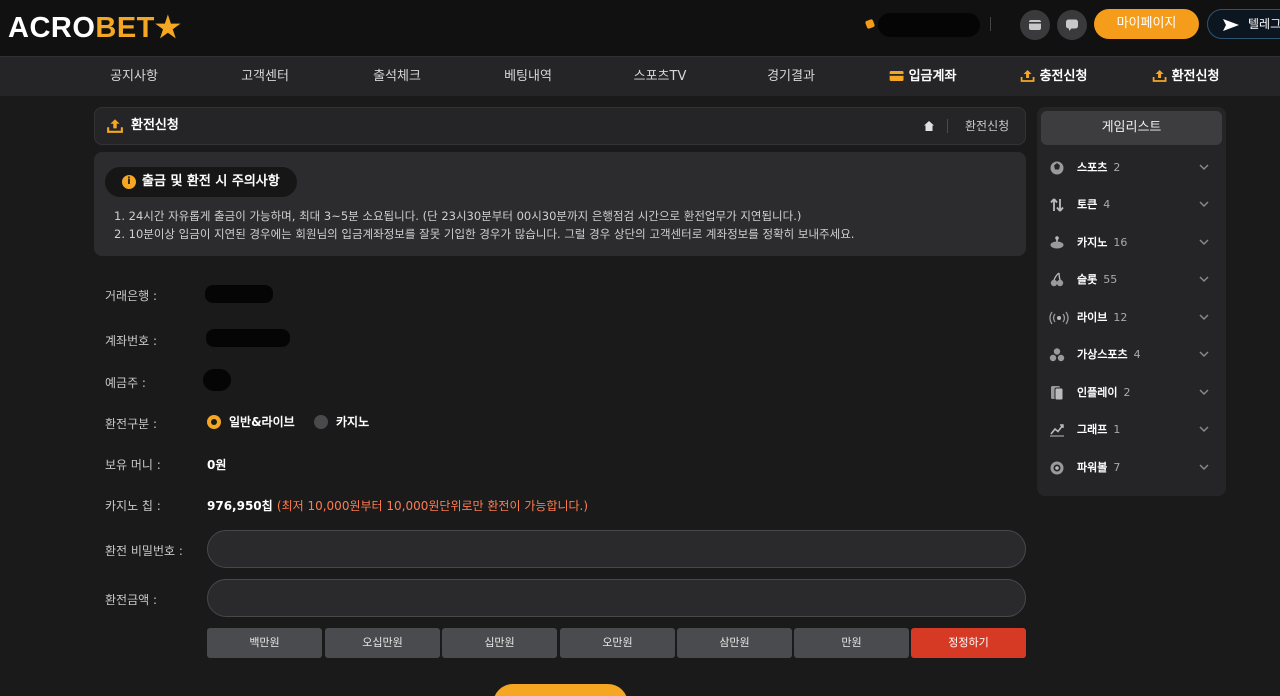 This screenshot has width=1280, height=696. What do you see at coordinates (1131, 429) in the screenshot?
I see `game-item-graph: 그래프 1` at bounding box center [1131, 429].